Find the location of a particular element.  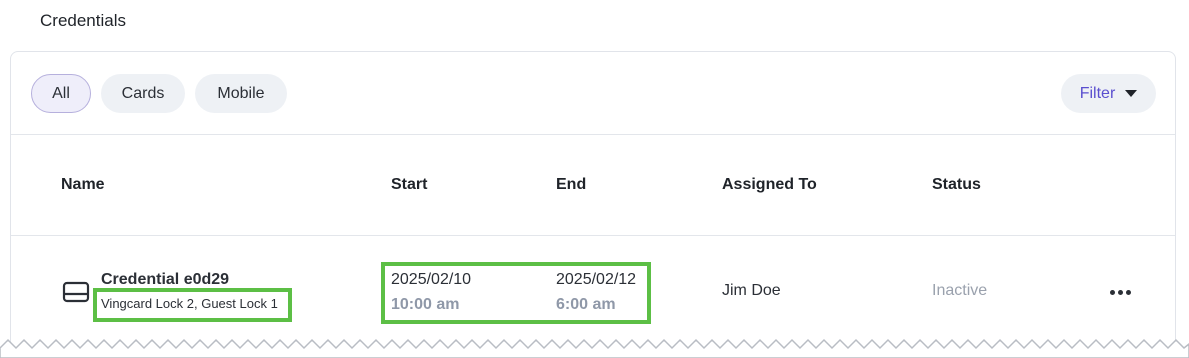

column-header-start: Start is located at coordinates (409, 185).